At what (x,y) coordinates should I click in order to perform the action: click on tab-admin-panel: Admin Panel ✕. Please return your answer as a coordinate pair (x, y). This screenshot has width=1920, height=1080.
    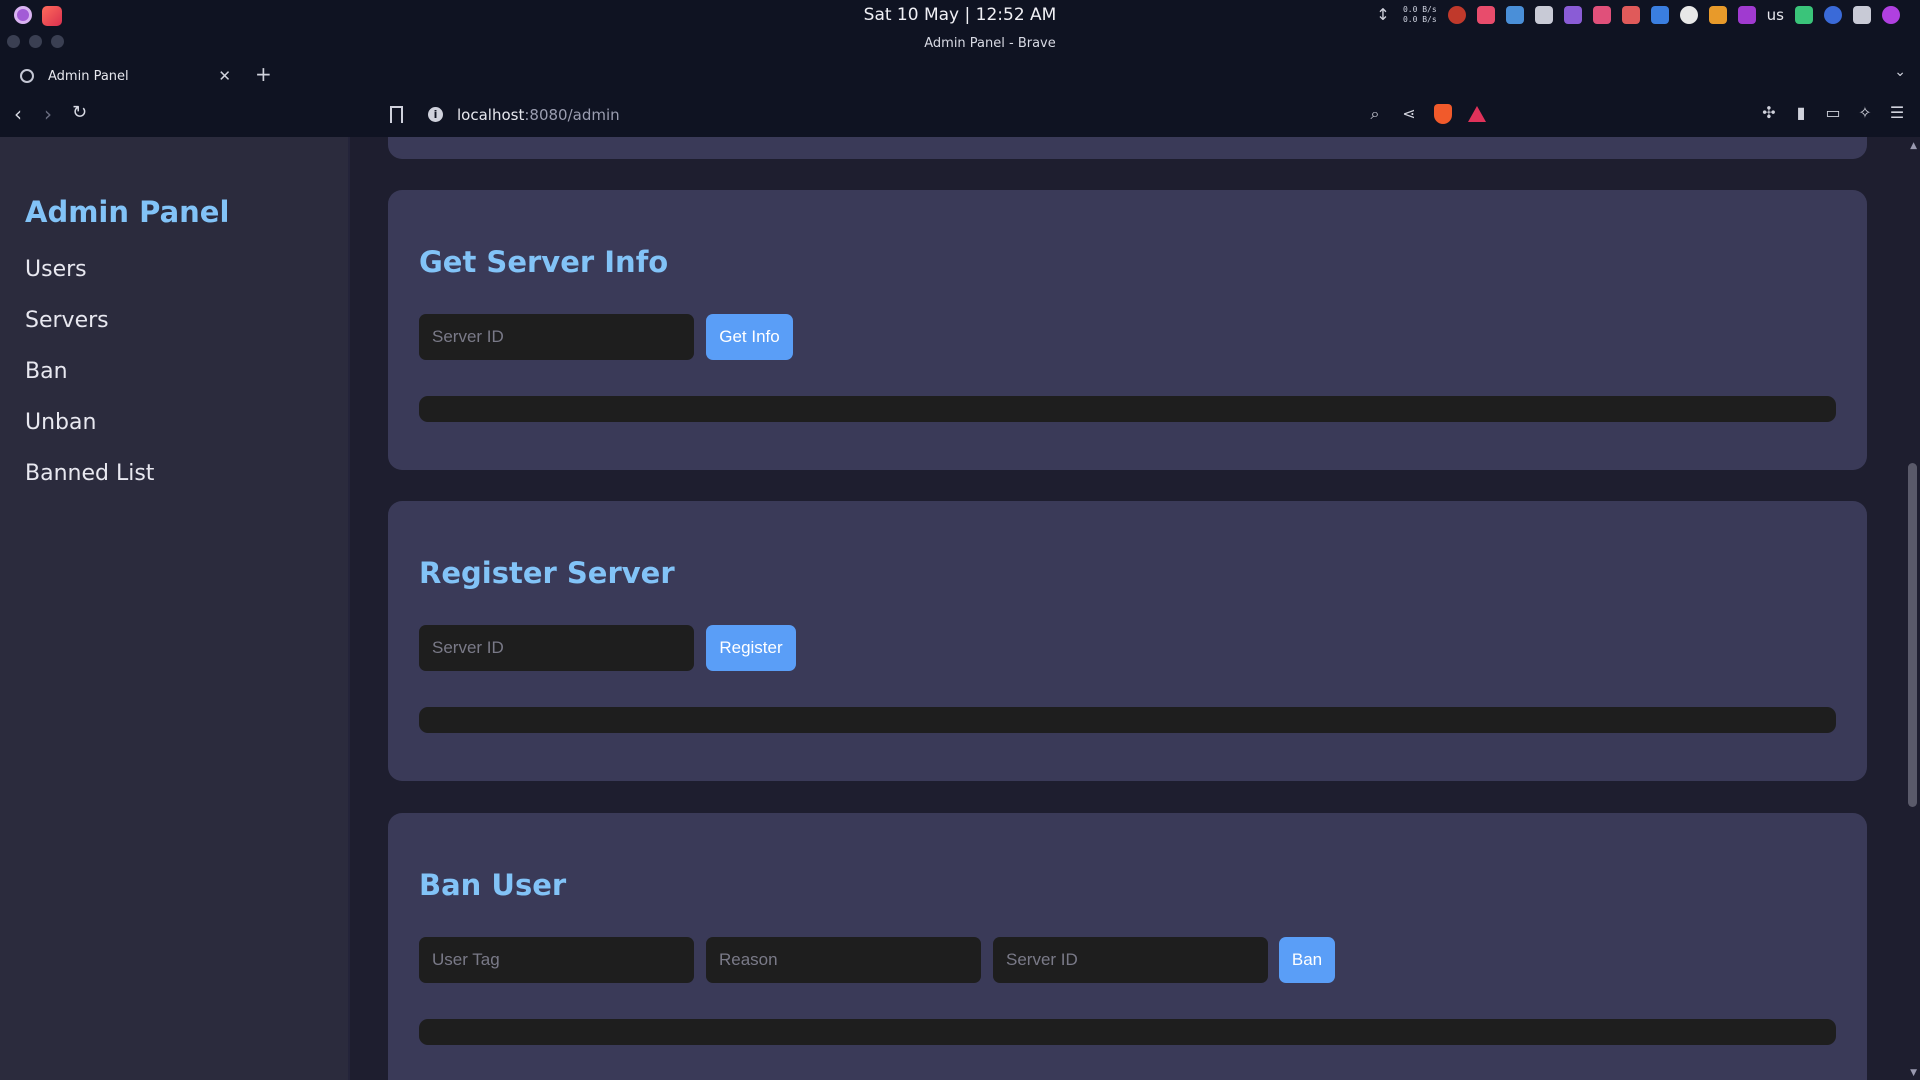
    Looking at the image, I should click on (125, 76).